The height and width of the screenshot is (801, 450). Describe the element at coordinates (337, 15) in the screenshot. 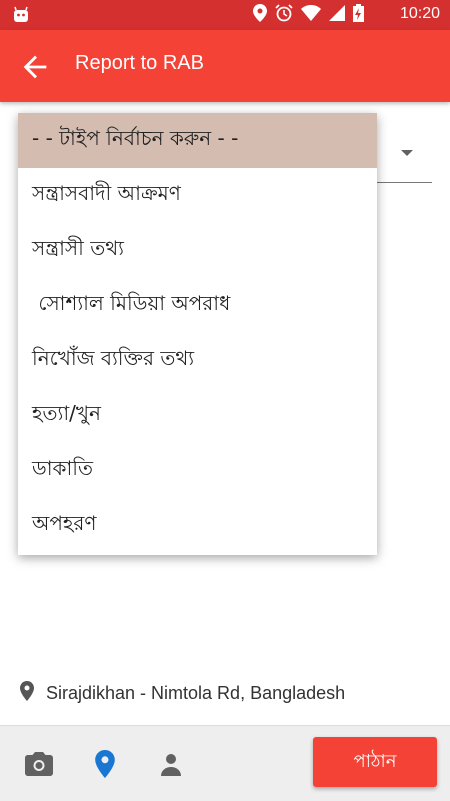

I see `signal-icon` at that location.